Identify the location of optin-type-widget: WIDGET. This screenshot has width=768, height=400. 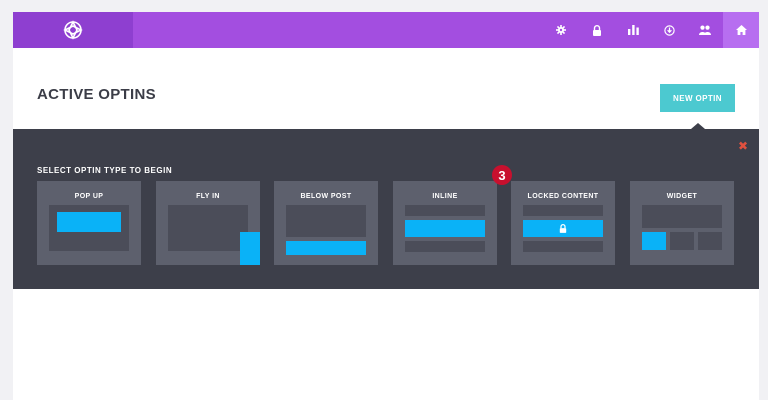
(682, 223).